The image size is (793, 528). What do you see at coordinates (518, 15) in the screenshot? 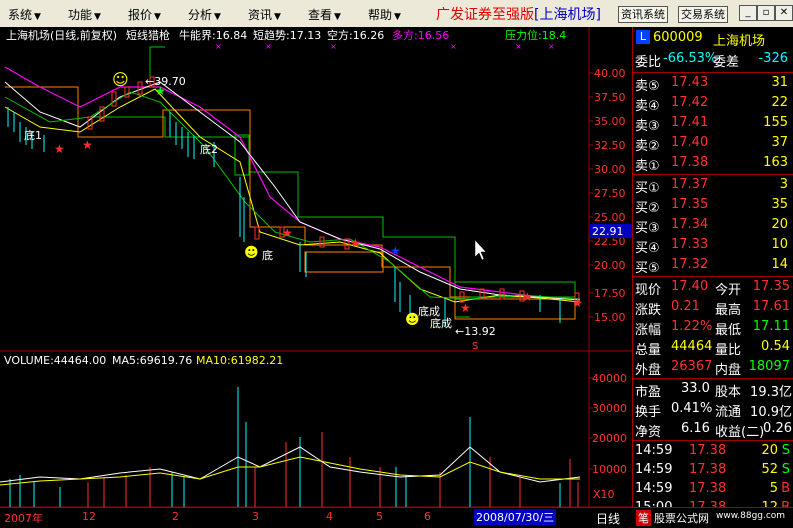
I see `brand-title: 广发证券至强版[上海机场]` at bounding box center [518, 15].